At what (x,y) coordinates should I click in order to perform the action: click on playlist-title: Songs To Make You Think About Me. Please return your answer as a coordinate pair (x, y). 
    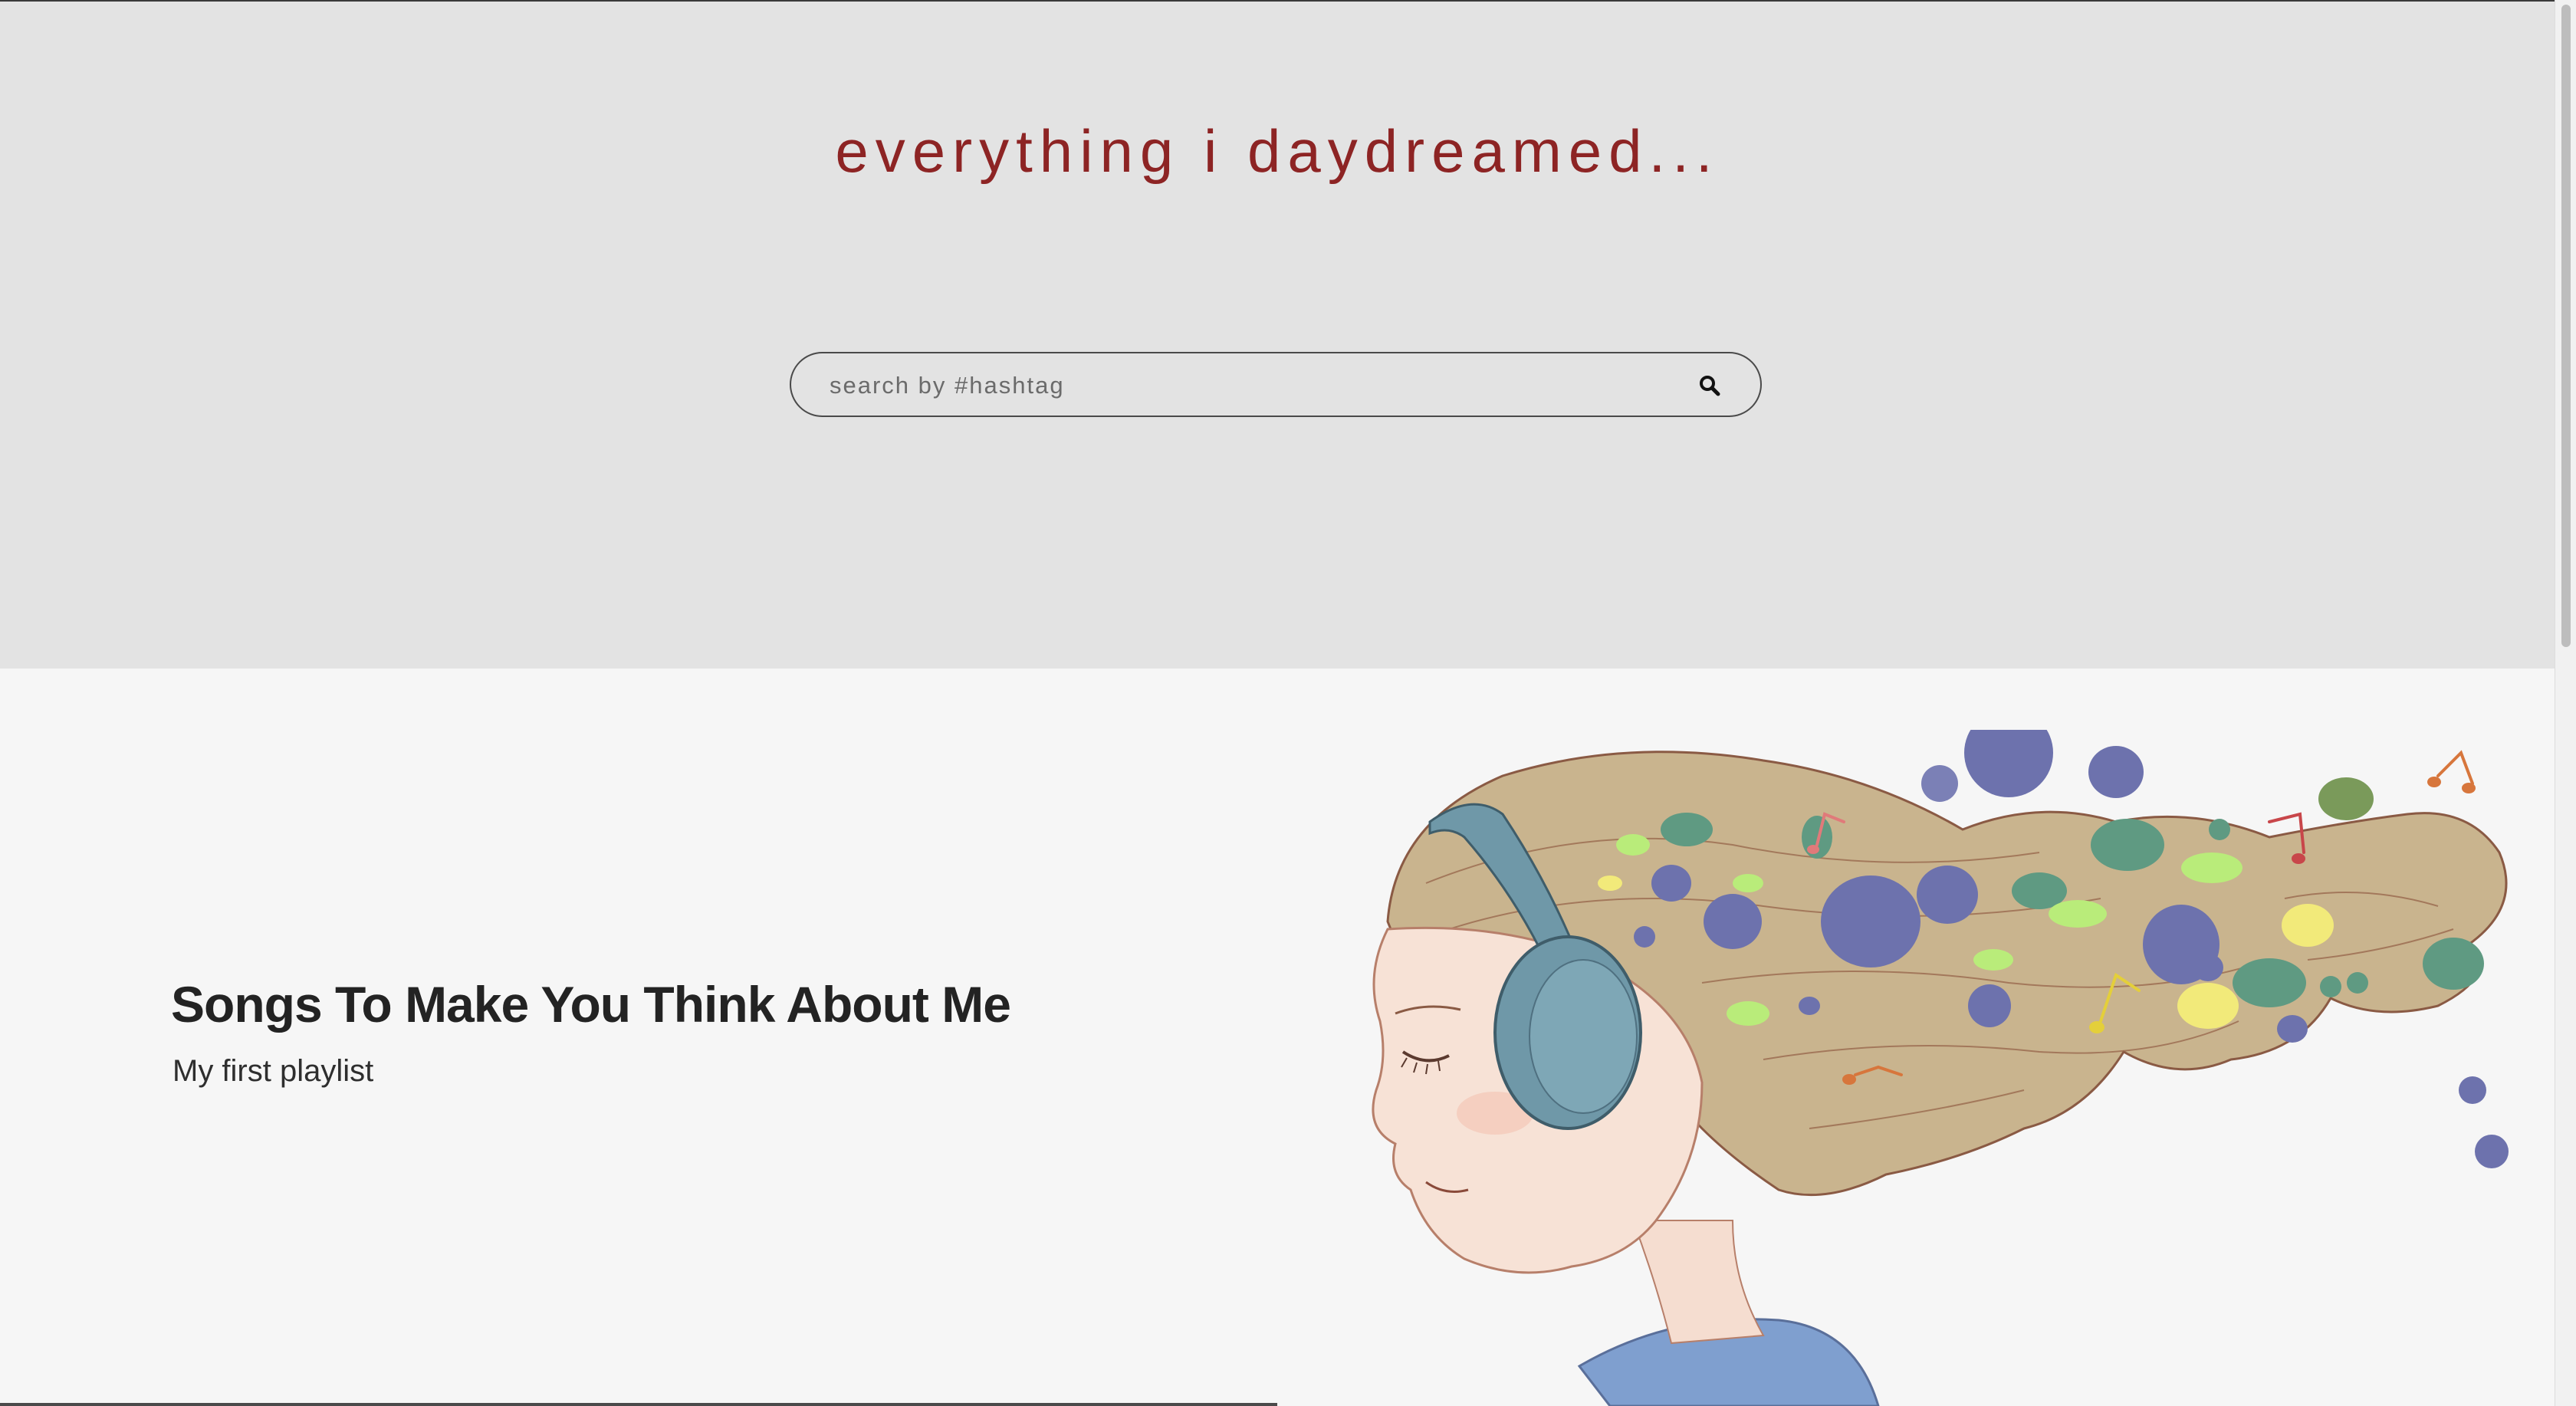
    Looking at the image, I should click on (591, 1004).